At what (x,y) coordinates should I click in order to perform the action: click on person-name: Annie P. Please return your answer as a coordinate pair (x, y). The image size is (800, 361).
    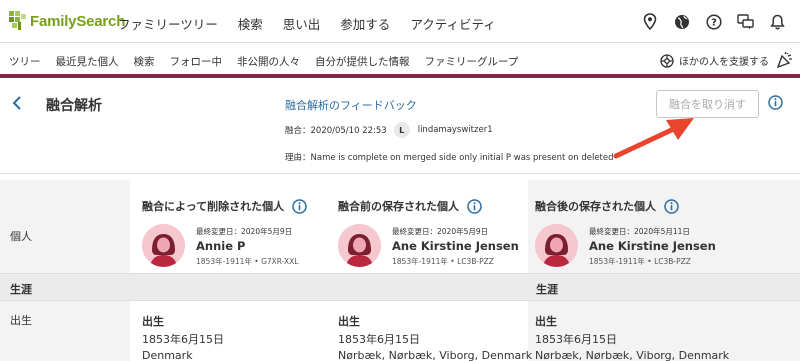
    Looking at the image, I should click on (247, 246).